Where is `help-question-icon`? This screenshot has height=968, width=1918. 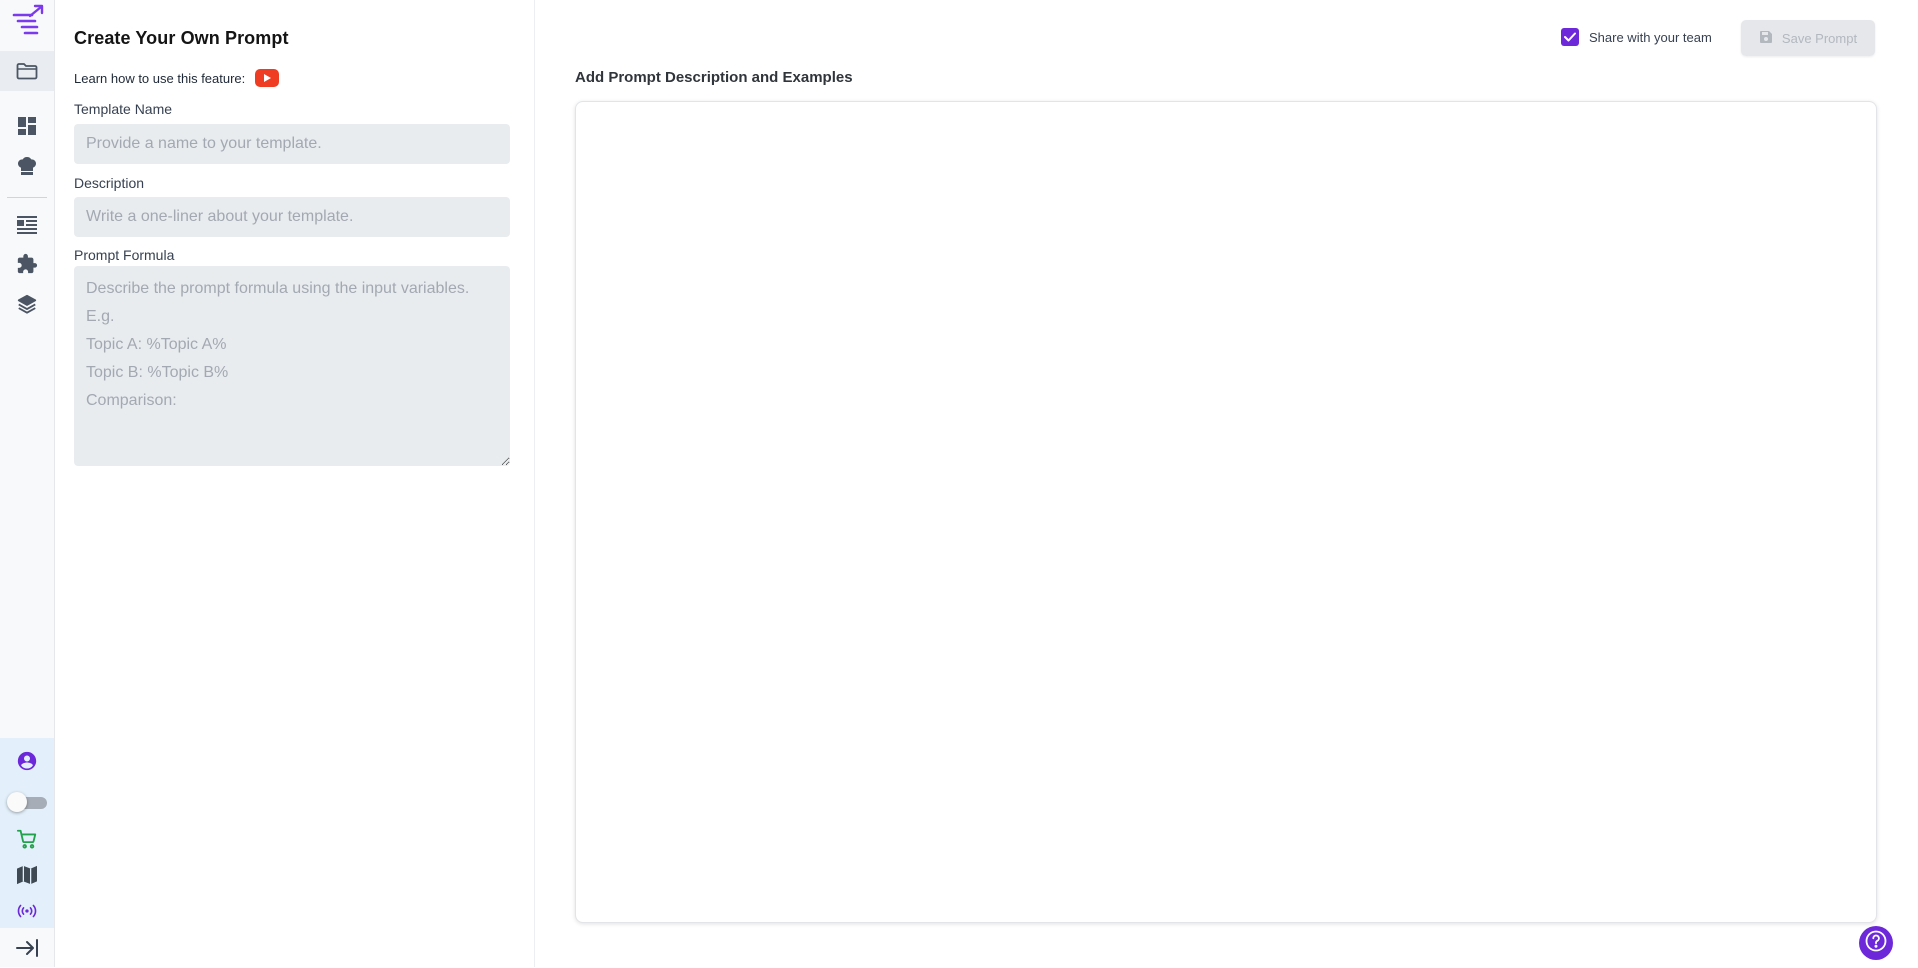
help-question-icon is located at coordinates (1876, 943).